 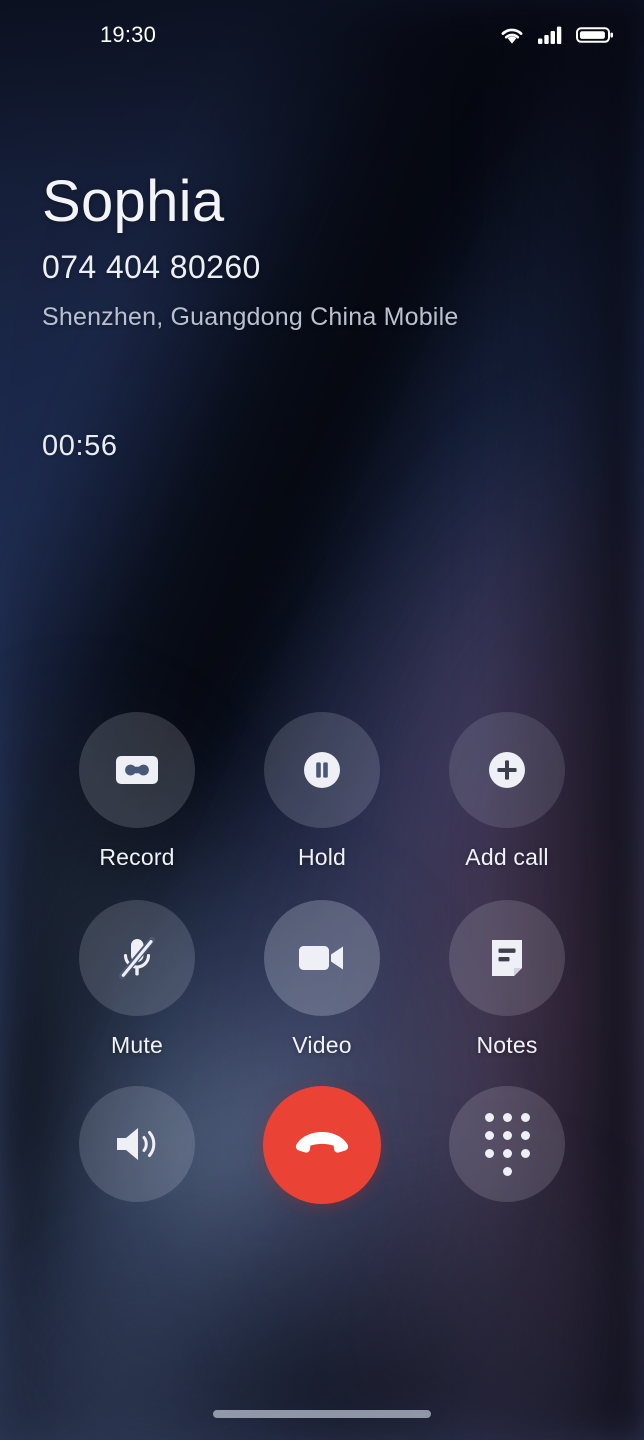 I want to click on keypad-button, so click(x=507, y=1152).